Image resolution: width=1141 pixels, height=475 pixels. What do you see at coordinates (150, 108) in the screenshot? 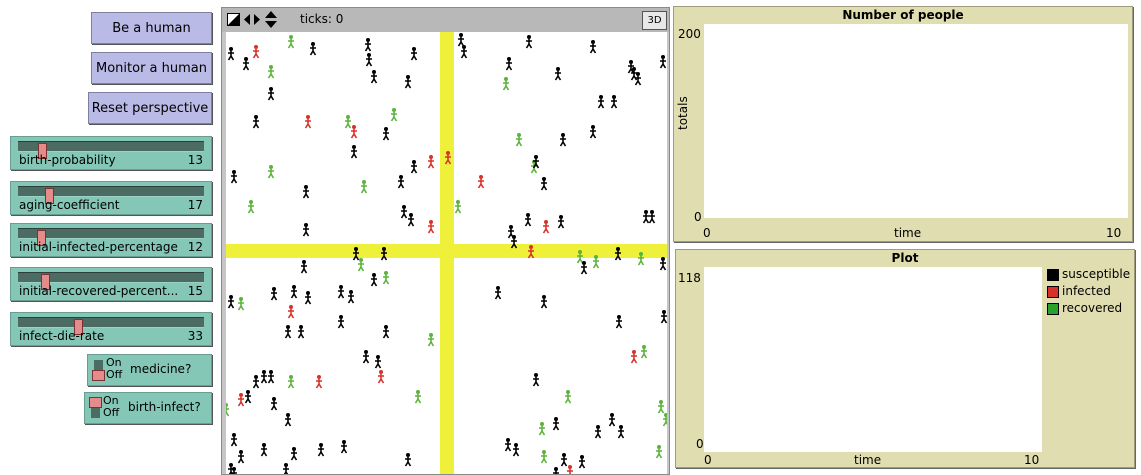
I see `reset-perspective-button: Reset perspective` at bounding box center [150, 108].